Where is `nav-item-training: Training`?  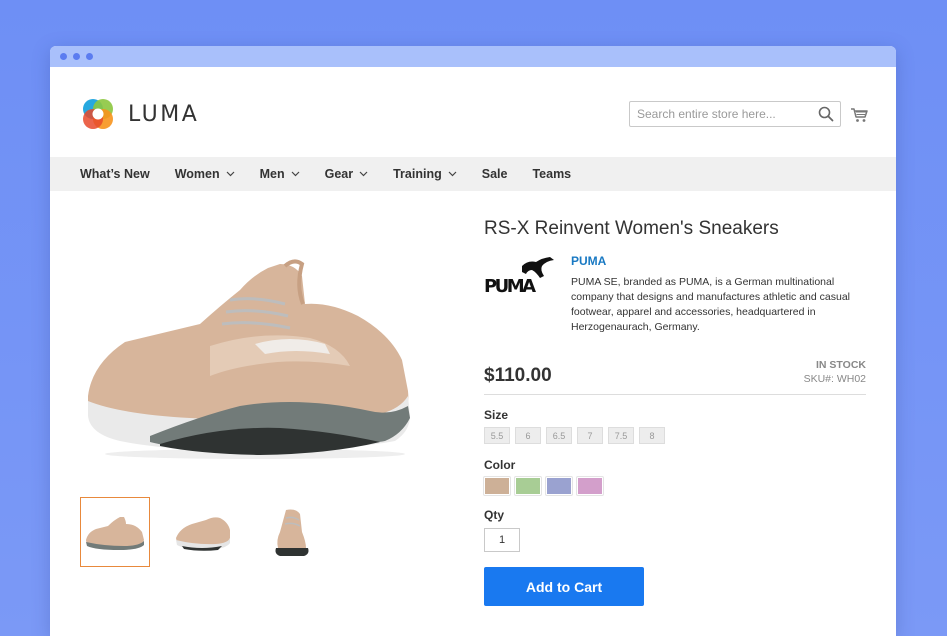
nav-item-training: Training is located at coordinates (425, 174).